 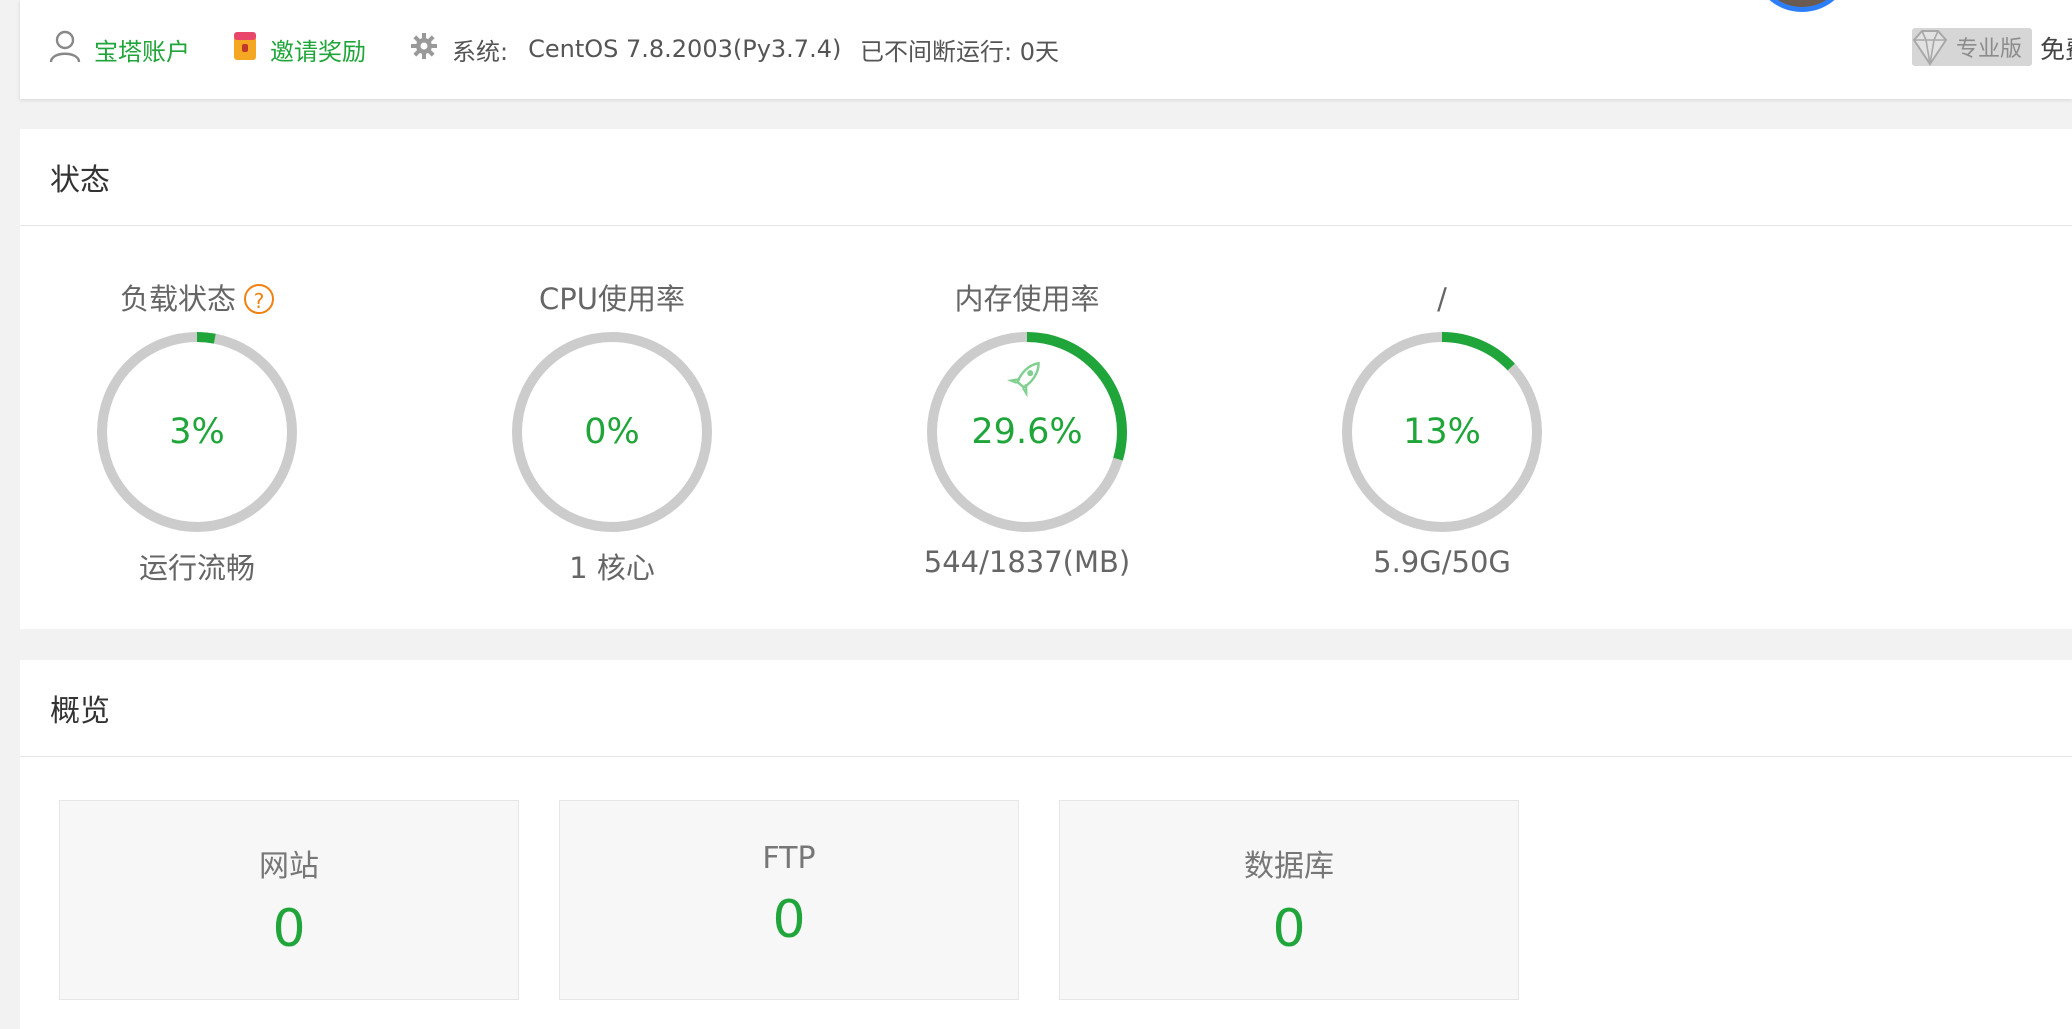 I want to click on system-value: CentOS 7.8.2003(Py3.7.4), so click(x=685, y=49).